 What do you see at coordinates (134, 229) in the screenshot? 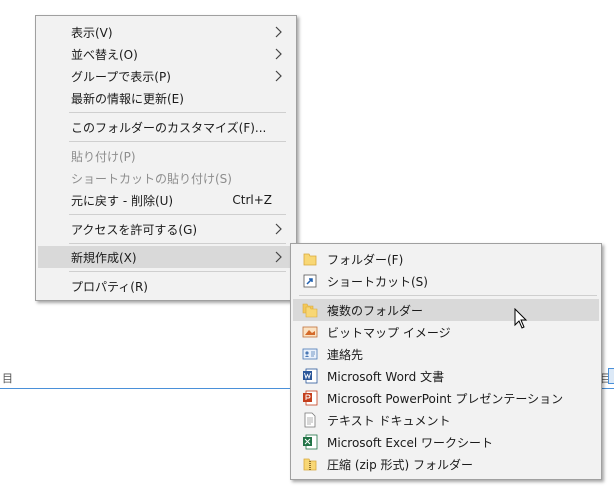
I see `menu-item-label: アクセスを許可する(G)` at bounding box center [134, 229].